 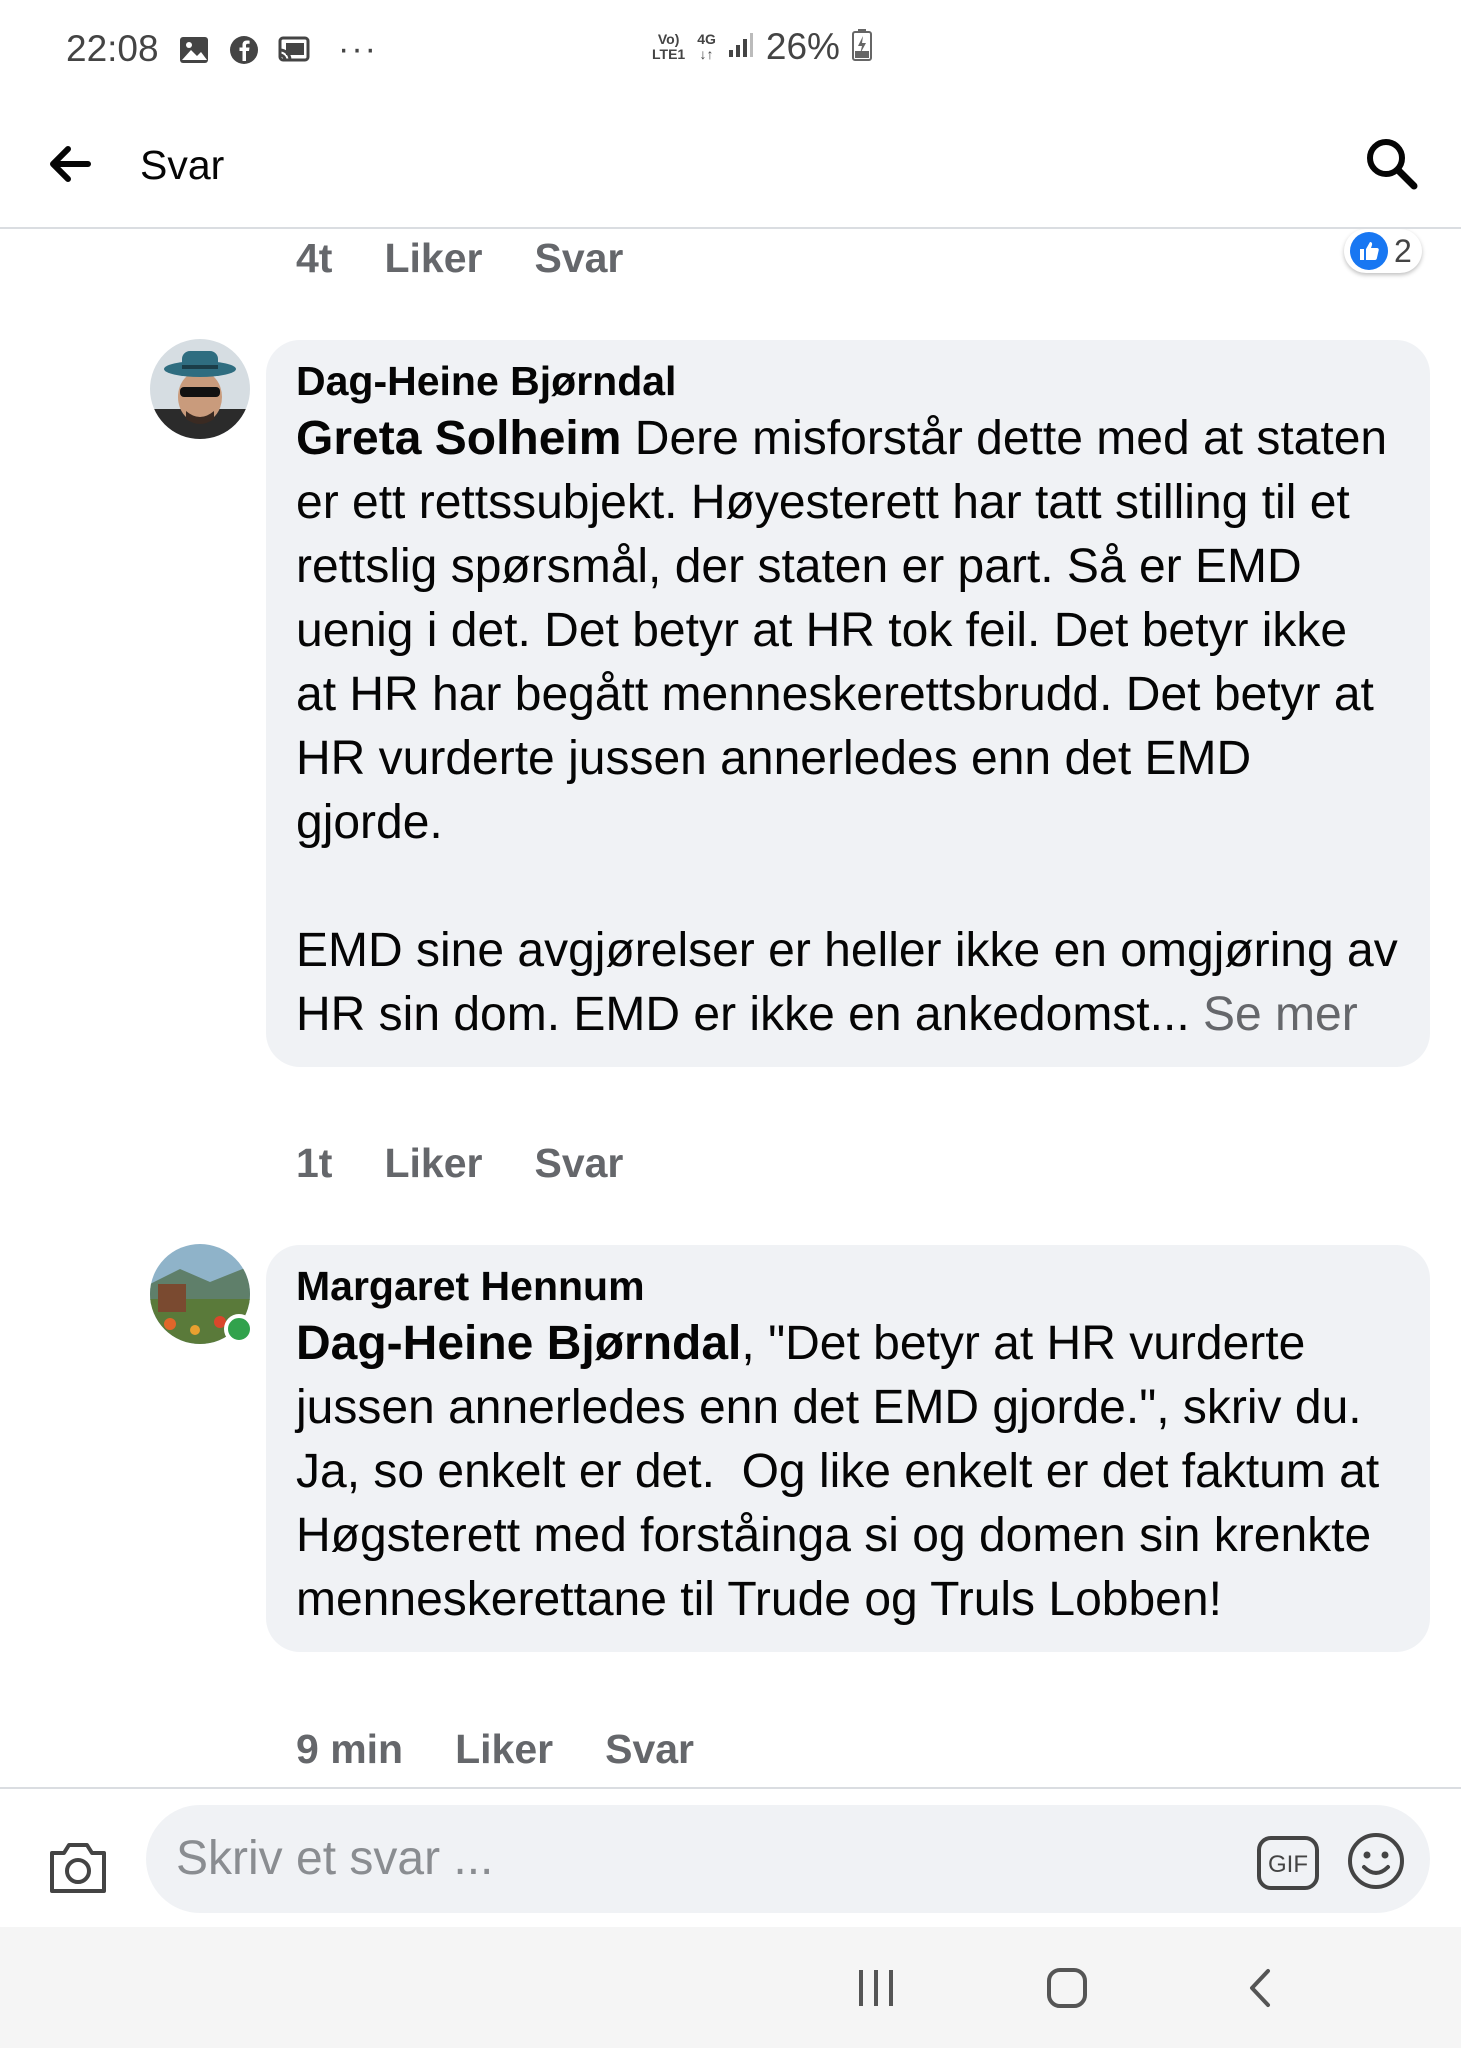 What do you see at coordinates (200, 389) in the screenshot?
I see `avatar` at bounding box center [200, 389].